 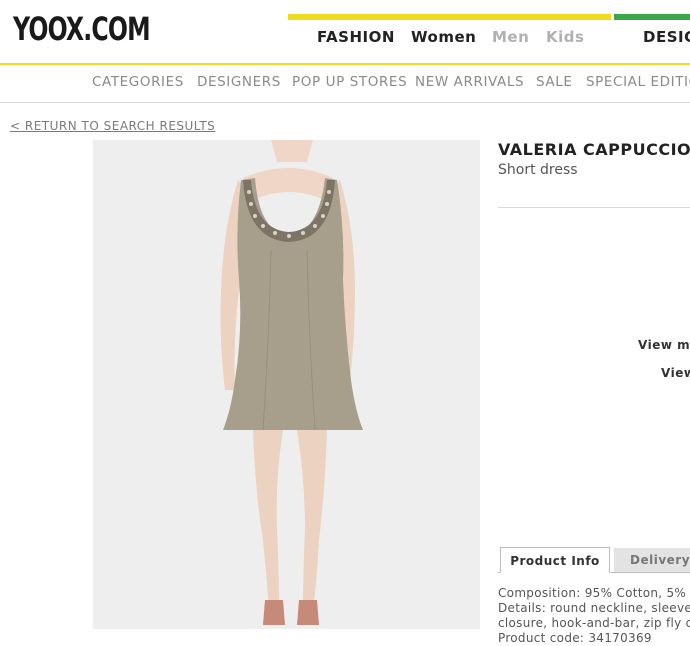 I want to click on subnav-popup-stores: POP UP STORES, so click(x=349, y=82).